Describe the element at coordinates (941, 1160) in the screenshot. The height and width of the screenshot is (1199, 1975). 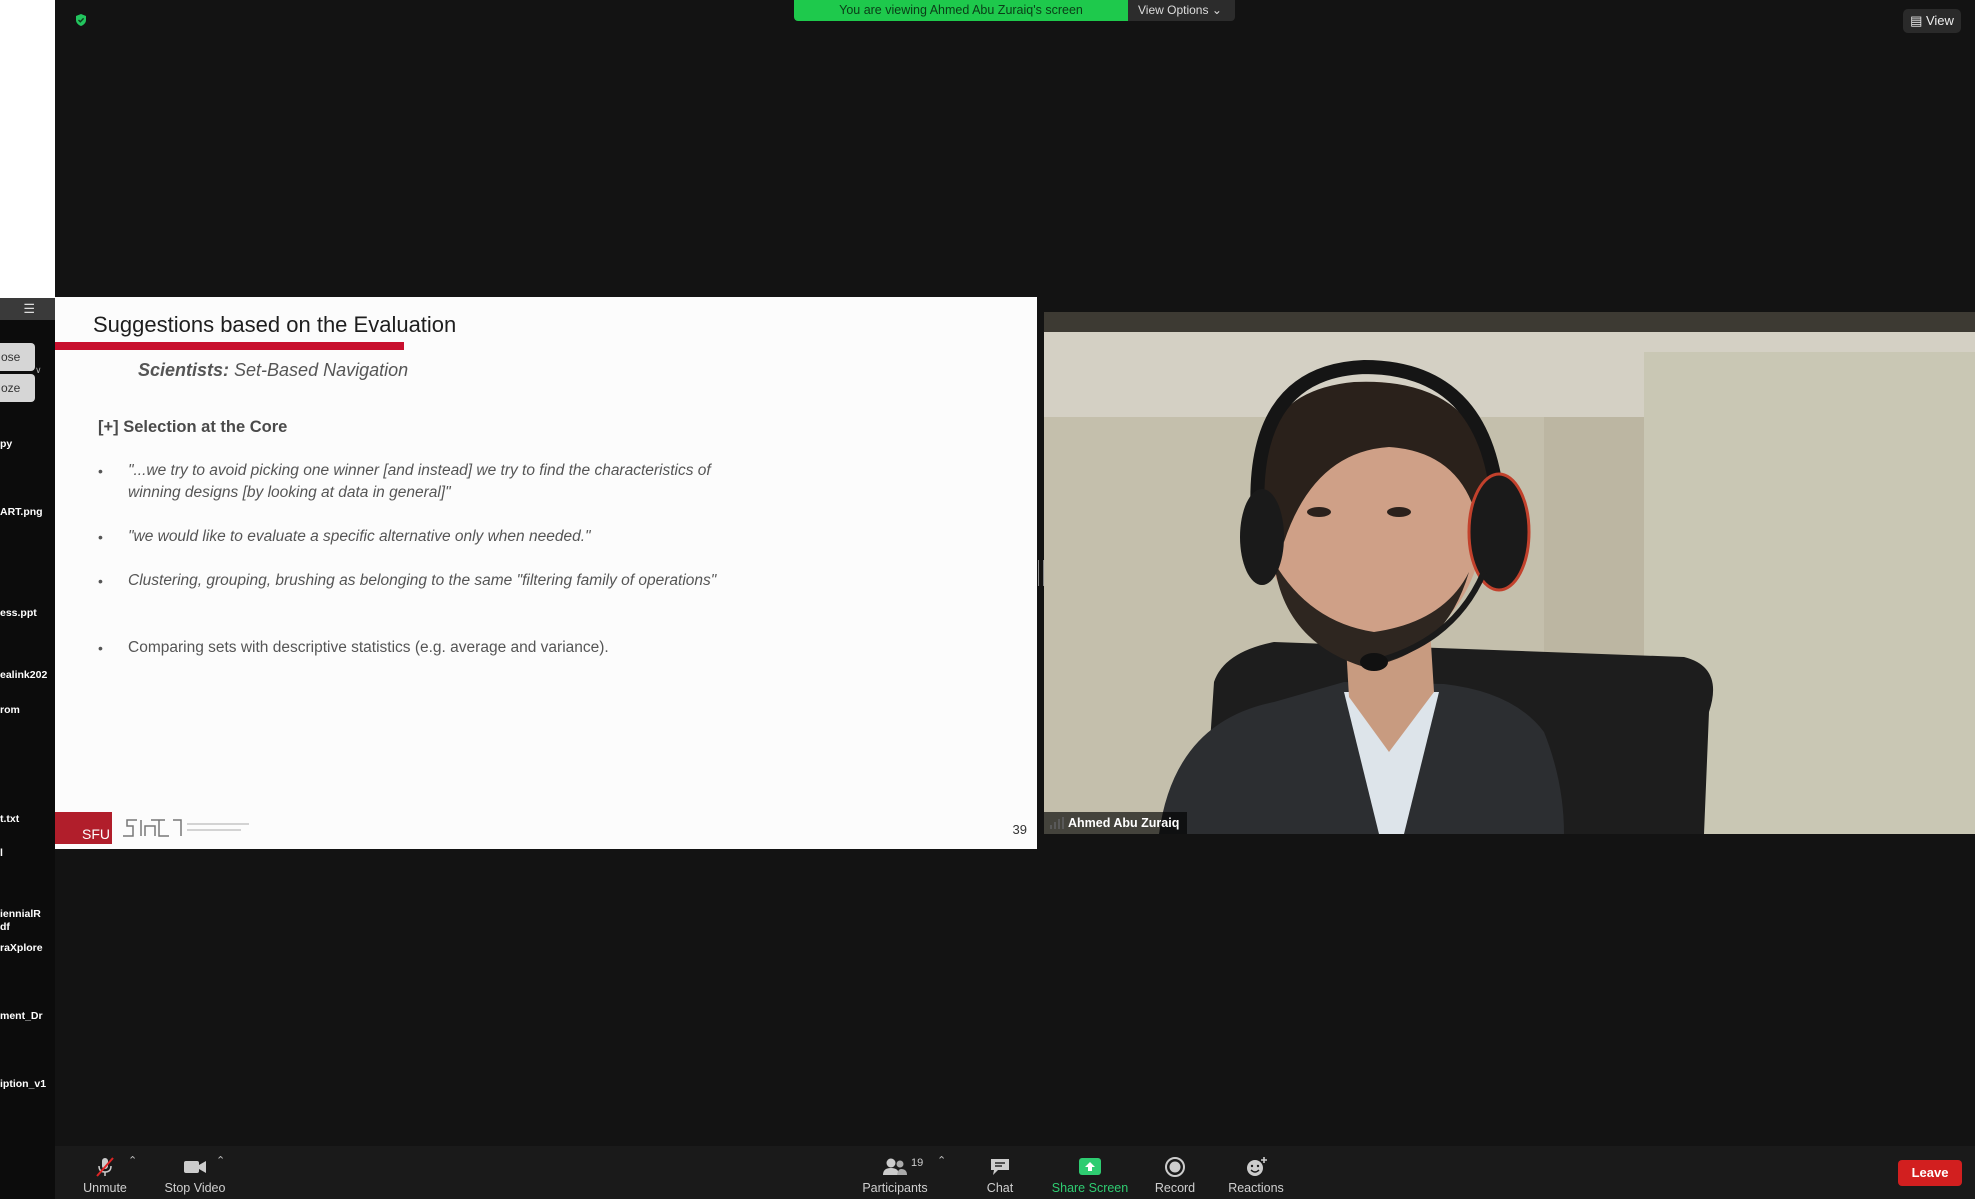
I see `participants-options-chevron-icon: ⌃` at that location.